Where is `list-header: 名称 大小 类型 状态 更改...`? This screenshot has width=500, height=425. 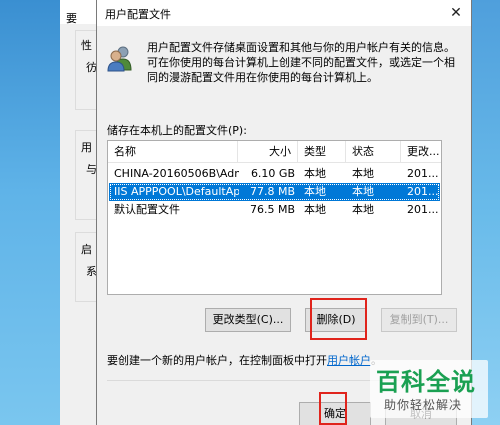 list-header: 名称 大小 类型 状态 更改... is located at coordinates (274, 152).